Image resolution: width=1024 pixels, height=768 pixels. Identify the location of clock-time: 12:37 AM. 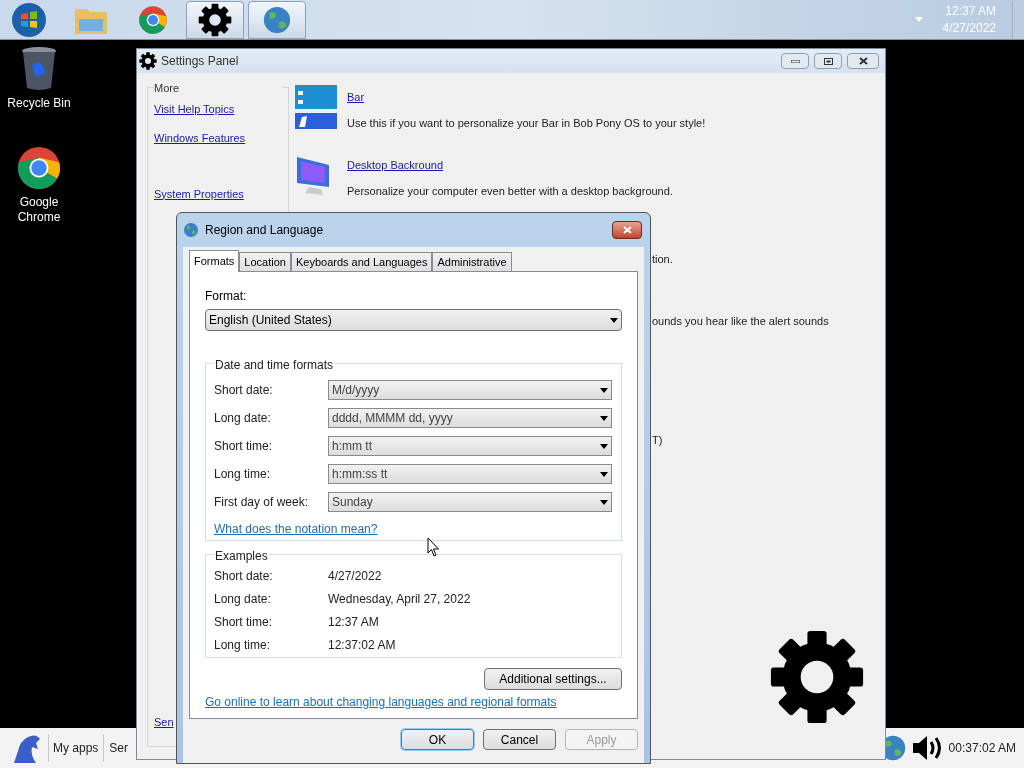
(970, 11).